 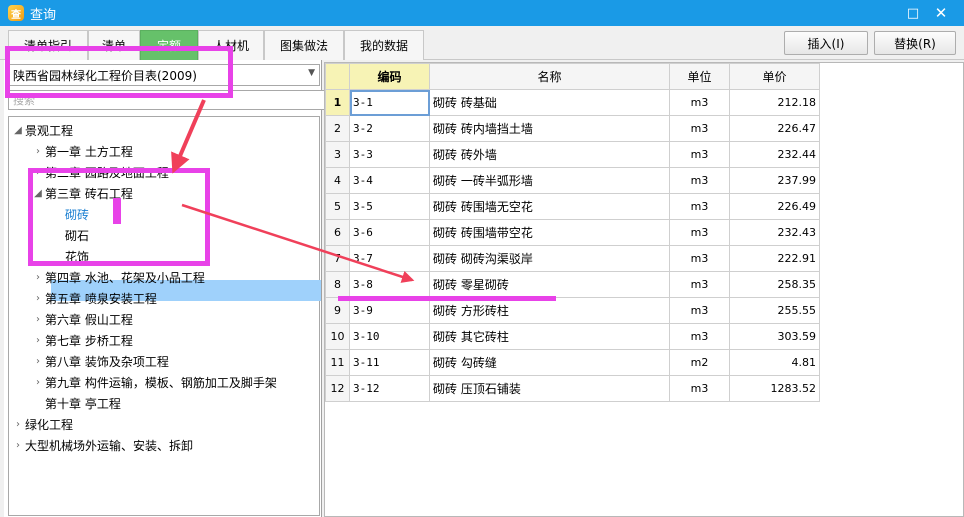 What do you see at coordinates (100, 361) in the screenshot?
I see `tree-node-ch8: › 第八章 装饰及杂项工程` at bounding box center [100, 361].